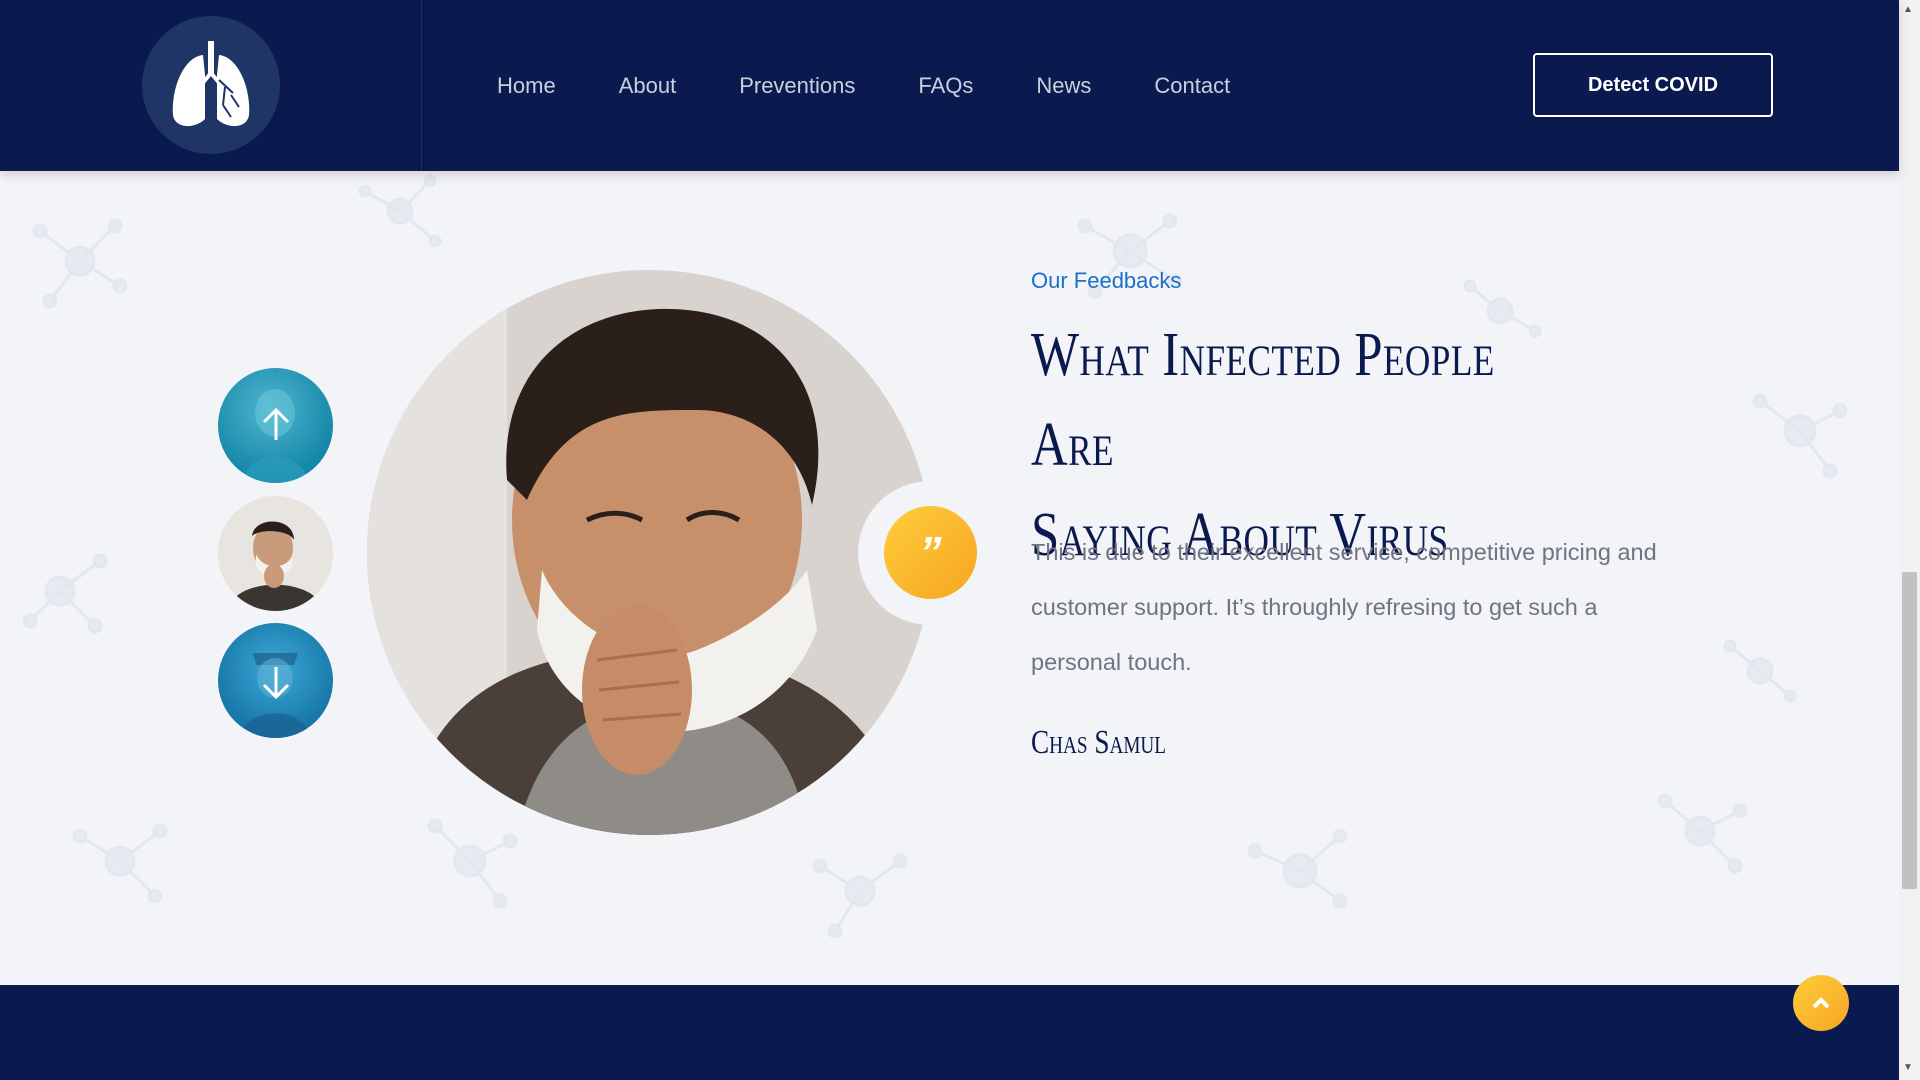 The height and width of the screenshot is (1080, 1920). I want to click on back-to-top-button, so click(1821, 1003).